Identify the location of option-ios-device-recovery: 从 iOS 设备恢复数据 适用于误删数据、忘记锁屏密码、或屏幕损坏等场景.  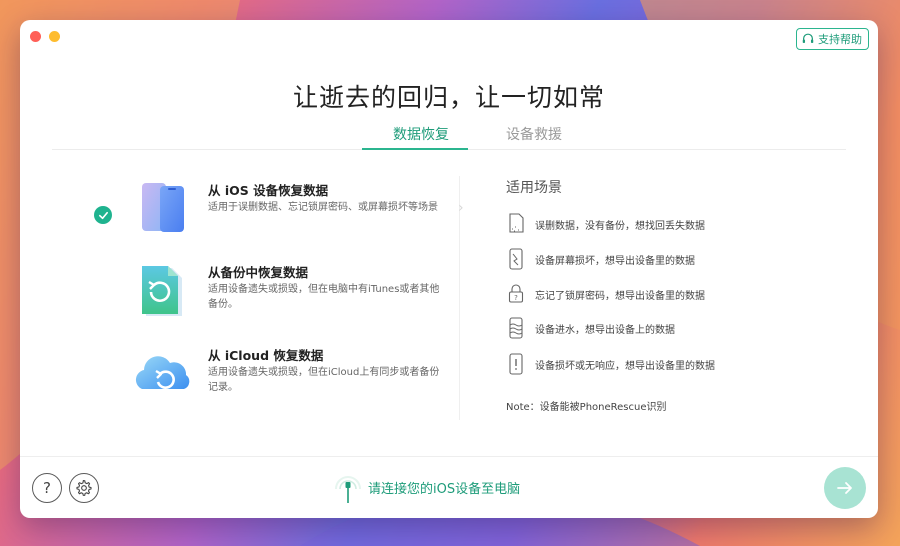
(240, 216).